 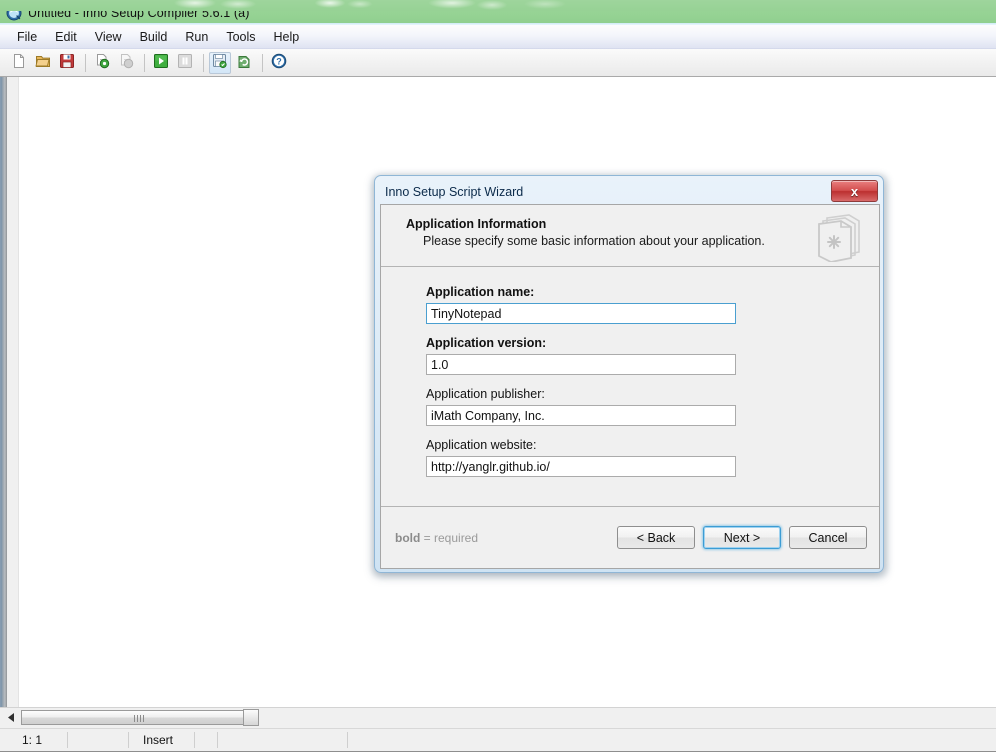 What do you see at coordinates (14, 13) in the screenshot?
I see `inno-setup-app-icon` at bounding box center [14, 13].